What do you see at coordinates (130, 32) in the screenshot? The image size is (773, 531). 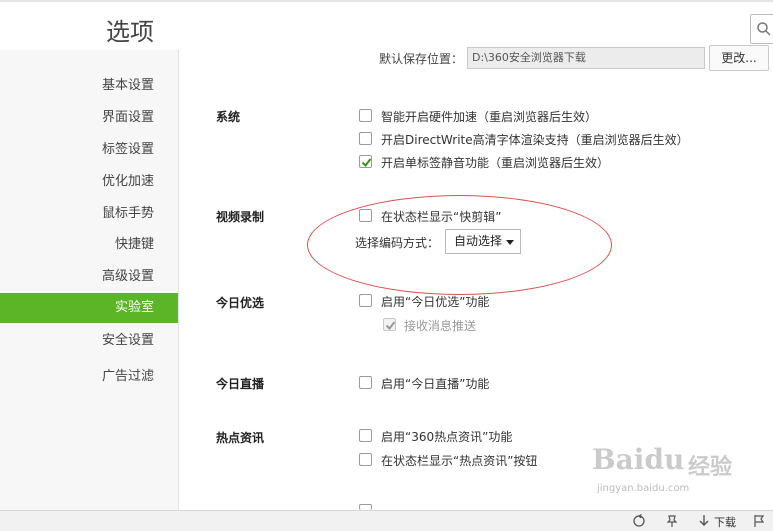 I see `page-title: 选项` at bounding box center [130, 32].